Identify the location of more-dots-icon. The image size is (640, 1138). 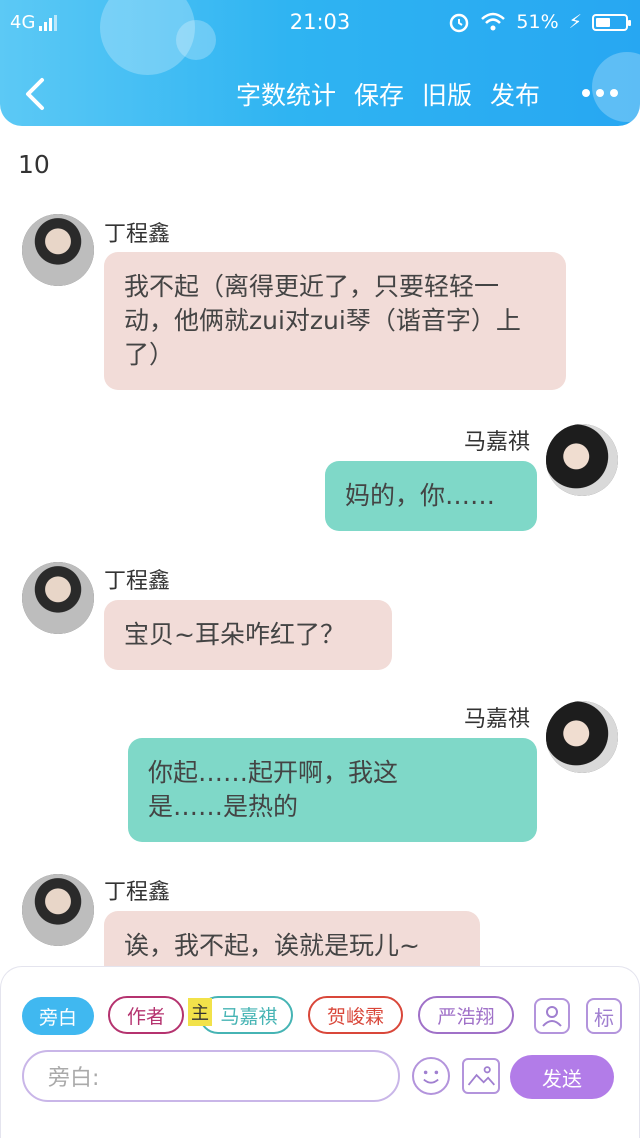
(600, 93).